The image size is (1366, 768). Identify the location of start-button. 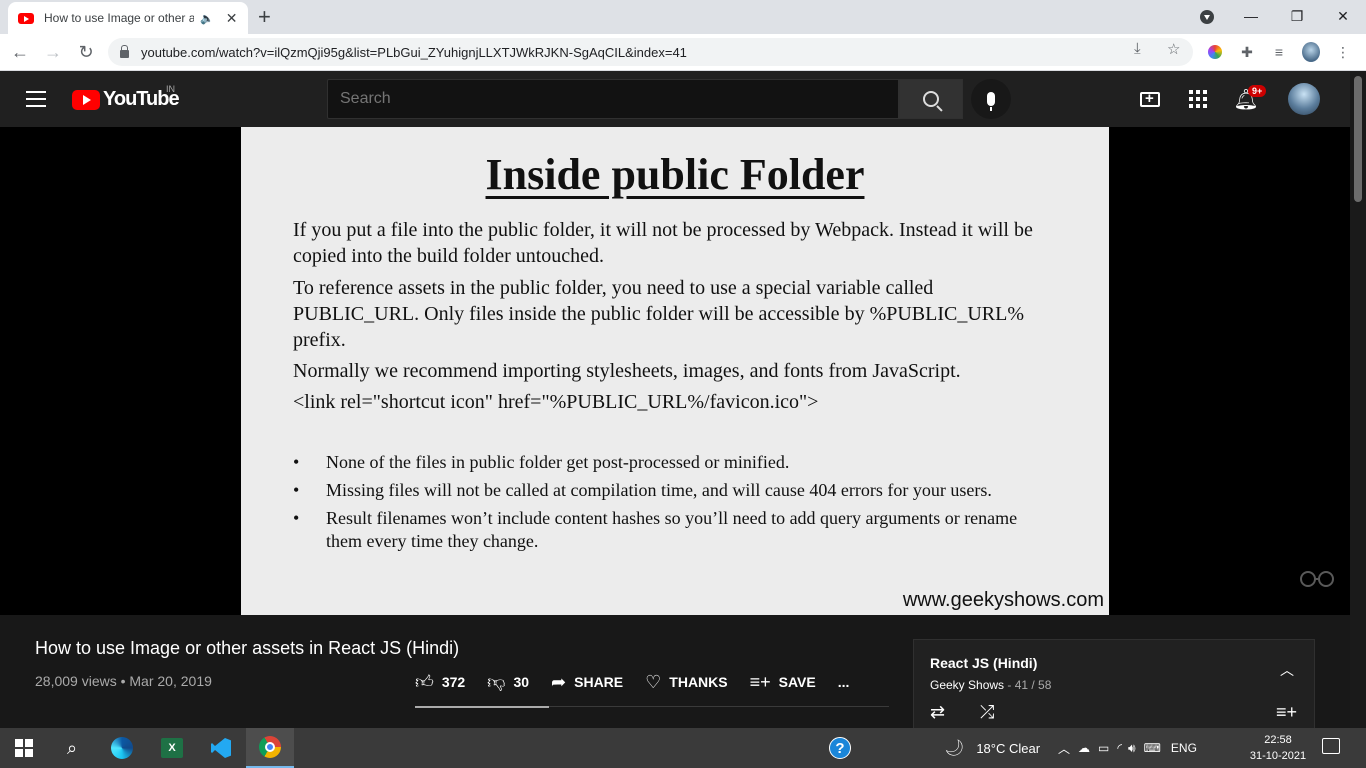
(24, 748).